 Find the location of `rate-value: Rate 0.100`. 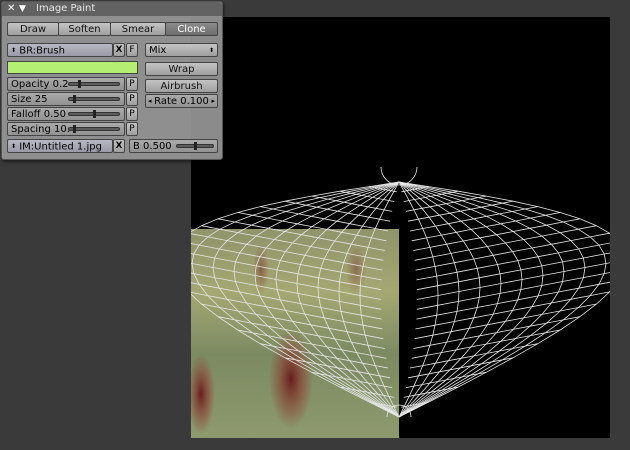

rate-value: Rate 0.100 is located at coordinates (181, 101).